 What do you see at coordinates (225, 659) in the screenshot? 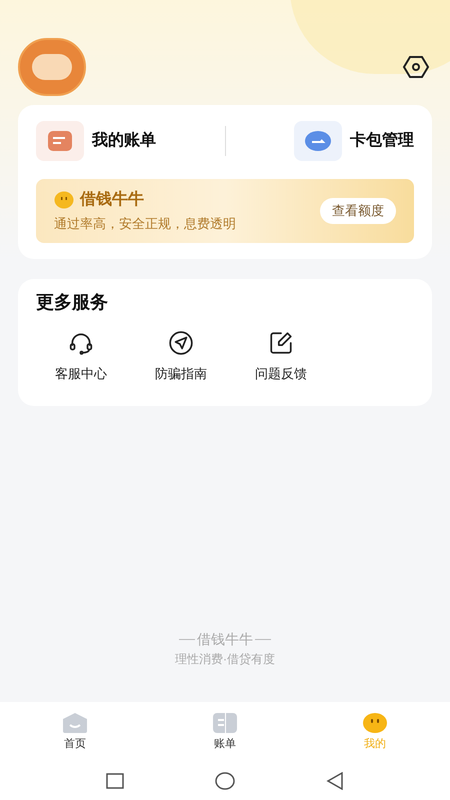
I see `footer-slogan: 理性消费·借贷有度` at bounding box center [225, 659].